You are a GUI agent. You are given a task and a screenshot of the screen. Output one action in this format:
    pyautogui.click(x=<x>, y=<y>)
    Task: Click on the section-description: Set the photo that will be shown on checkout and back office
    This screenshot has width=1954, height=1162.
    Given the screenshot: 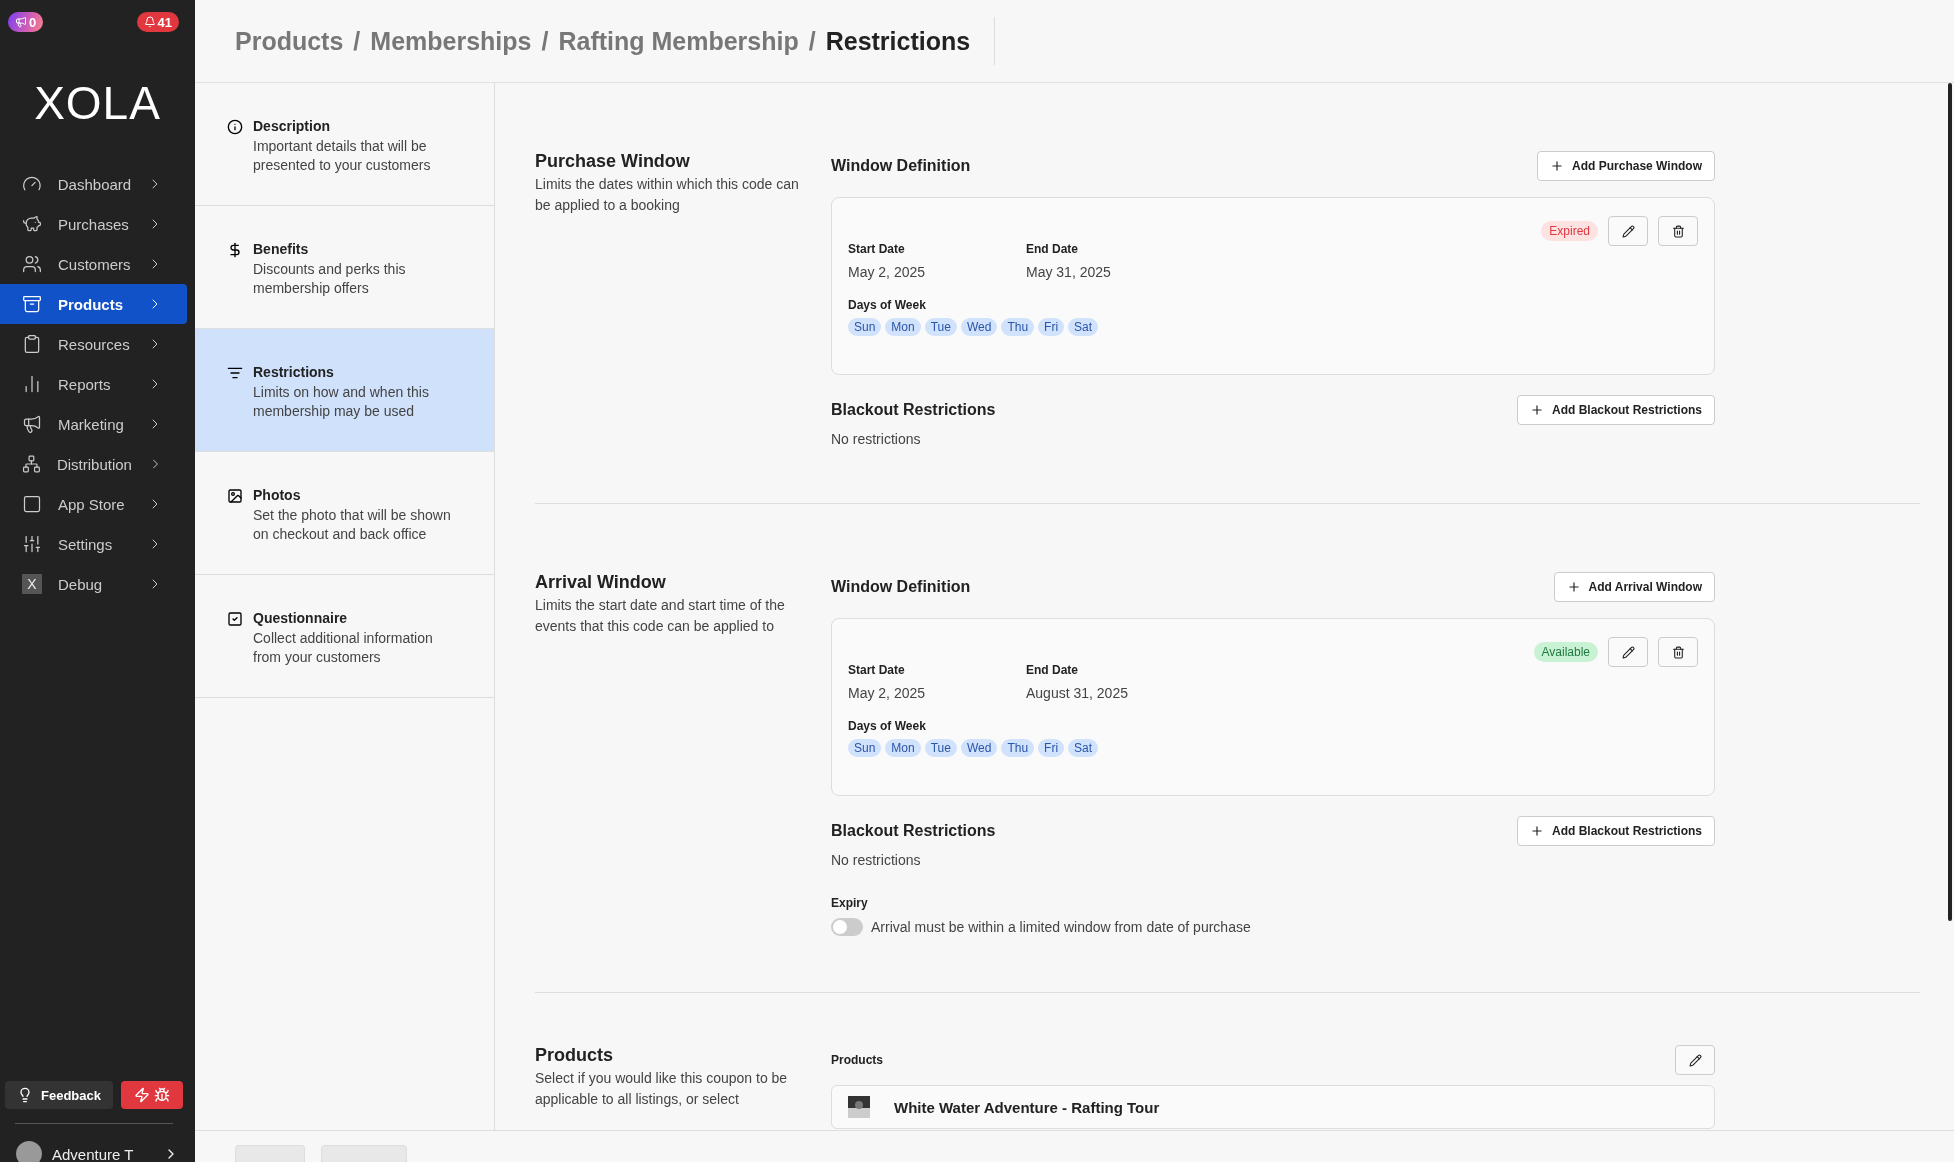 What is the action you would take?
    pyautogui.click(x=352, y=525)
    